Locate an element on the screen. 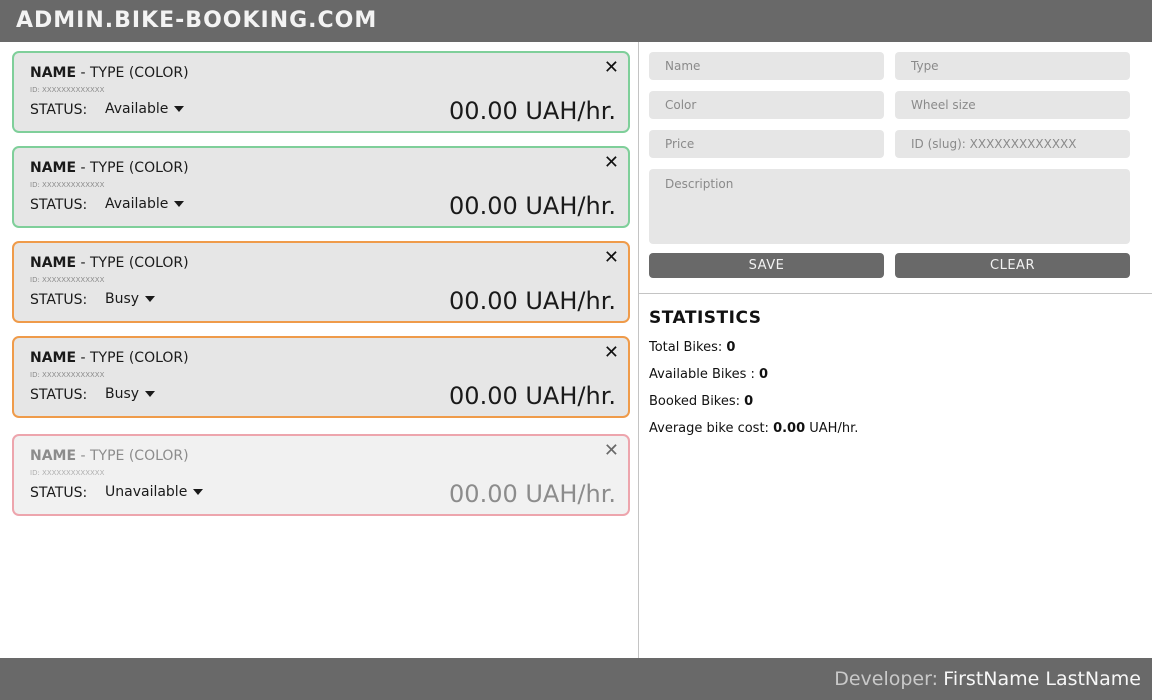 The height and width of the screenshot is (700, 1152). horizontal-divider is located at coordinates (895, 293).